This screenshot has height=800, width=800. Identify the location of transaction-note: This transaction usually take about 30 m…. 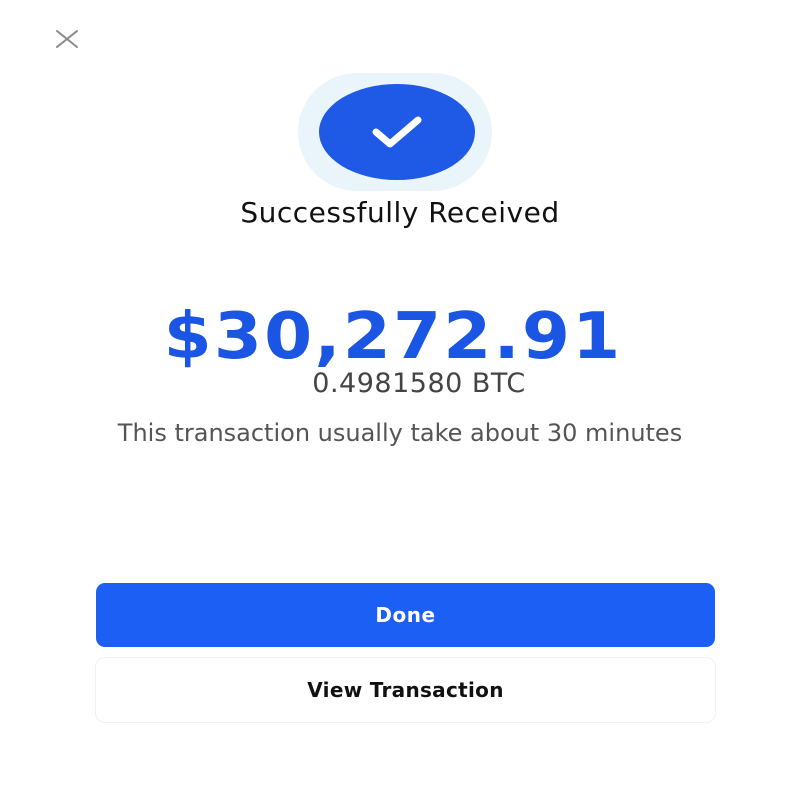
(400, 433).